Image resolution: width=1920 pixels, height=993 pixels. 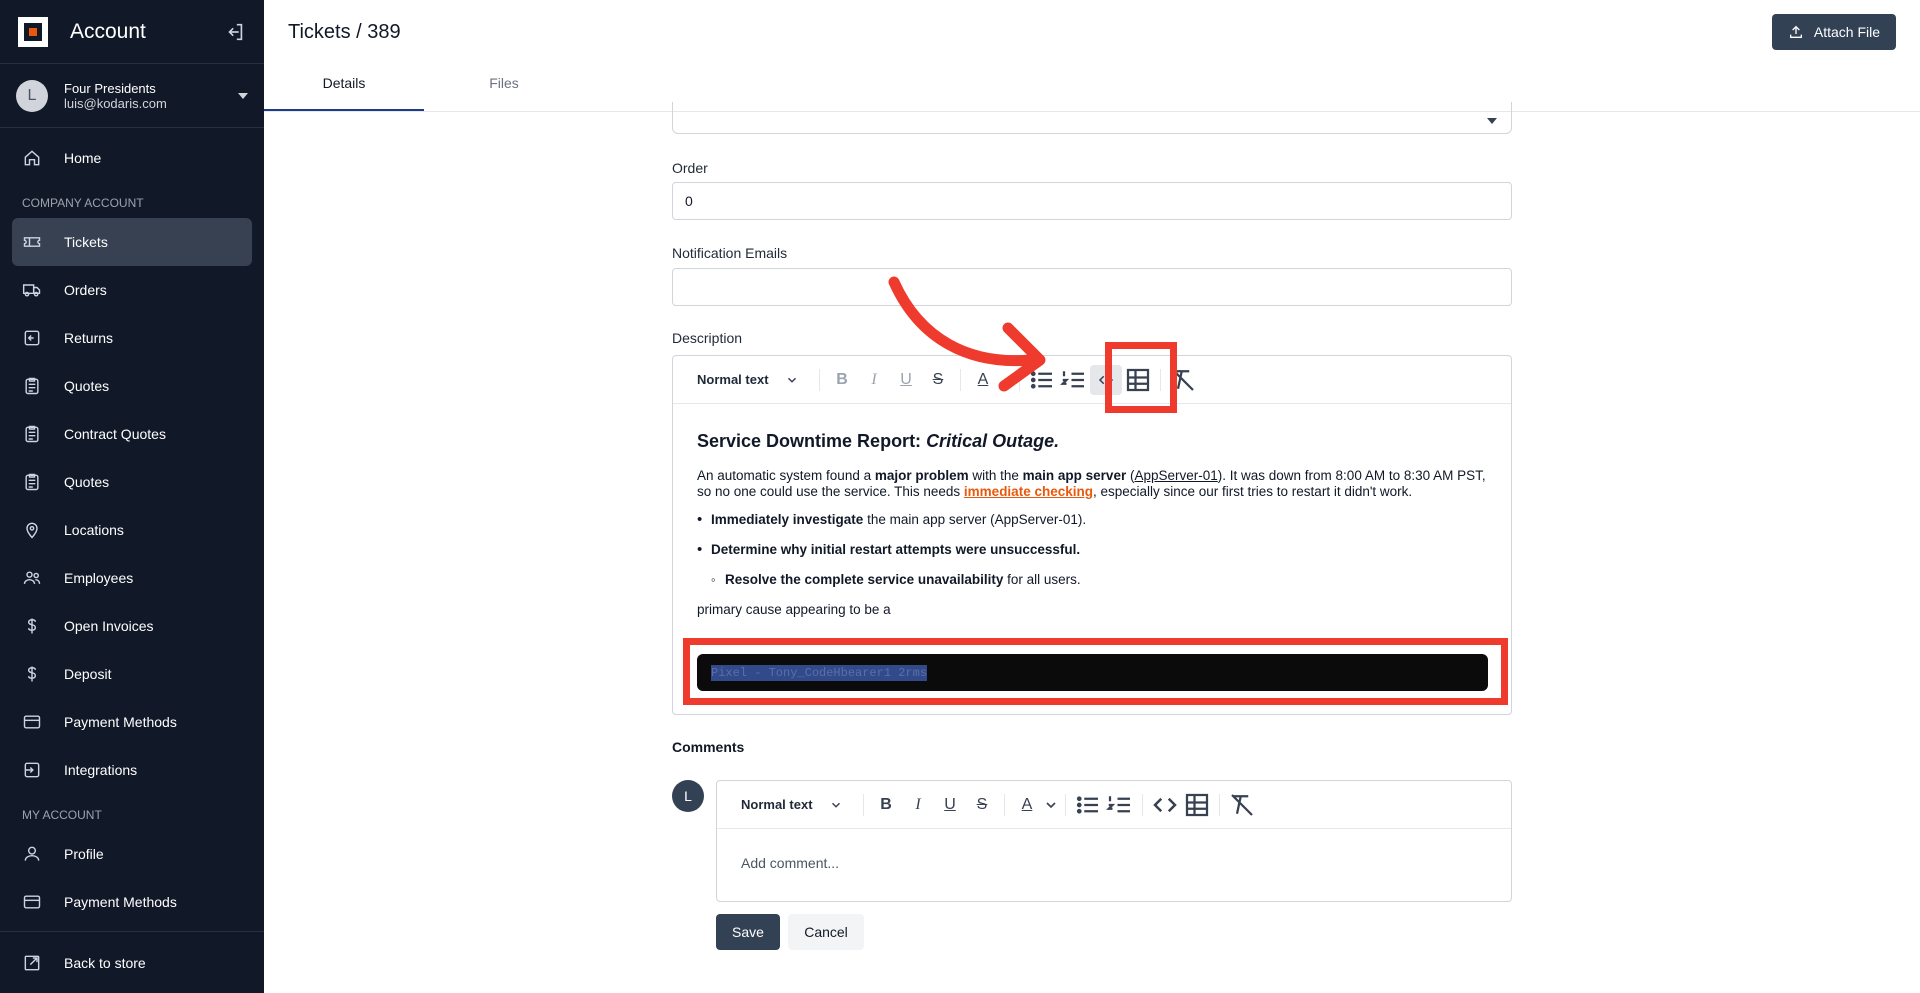 I want to click on sidebar-item-profile: Profile, so click(x=132, y=854).